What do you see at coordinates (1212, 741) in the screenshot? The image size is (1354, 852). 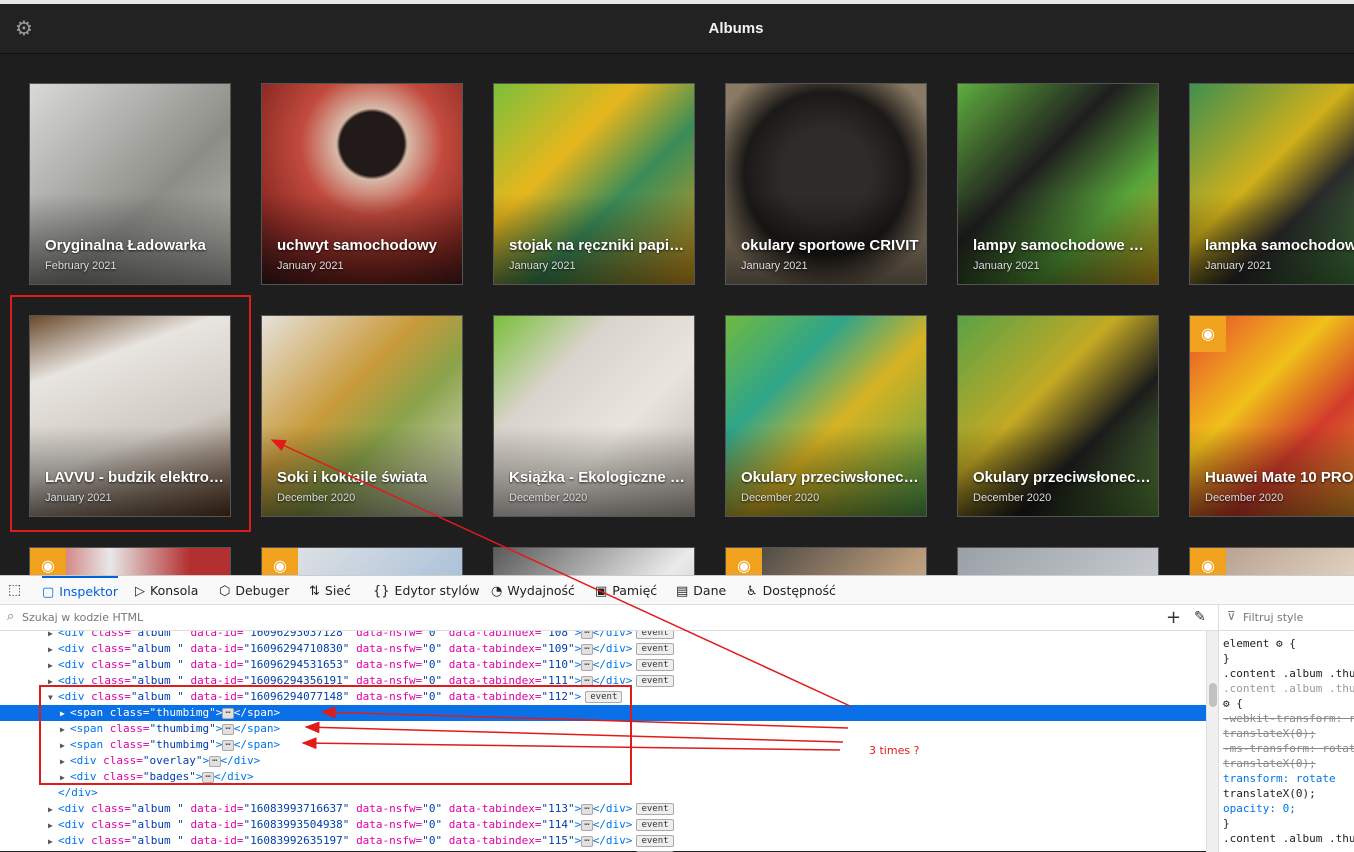 I see `html-tree-scrollbar` at bounding box center [1212, 741].